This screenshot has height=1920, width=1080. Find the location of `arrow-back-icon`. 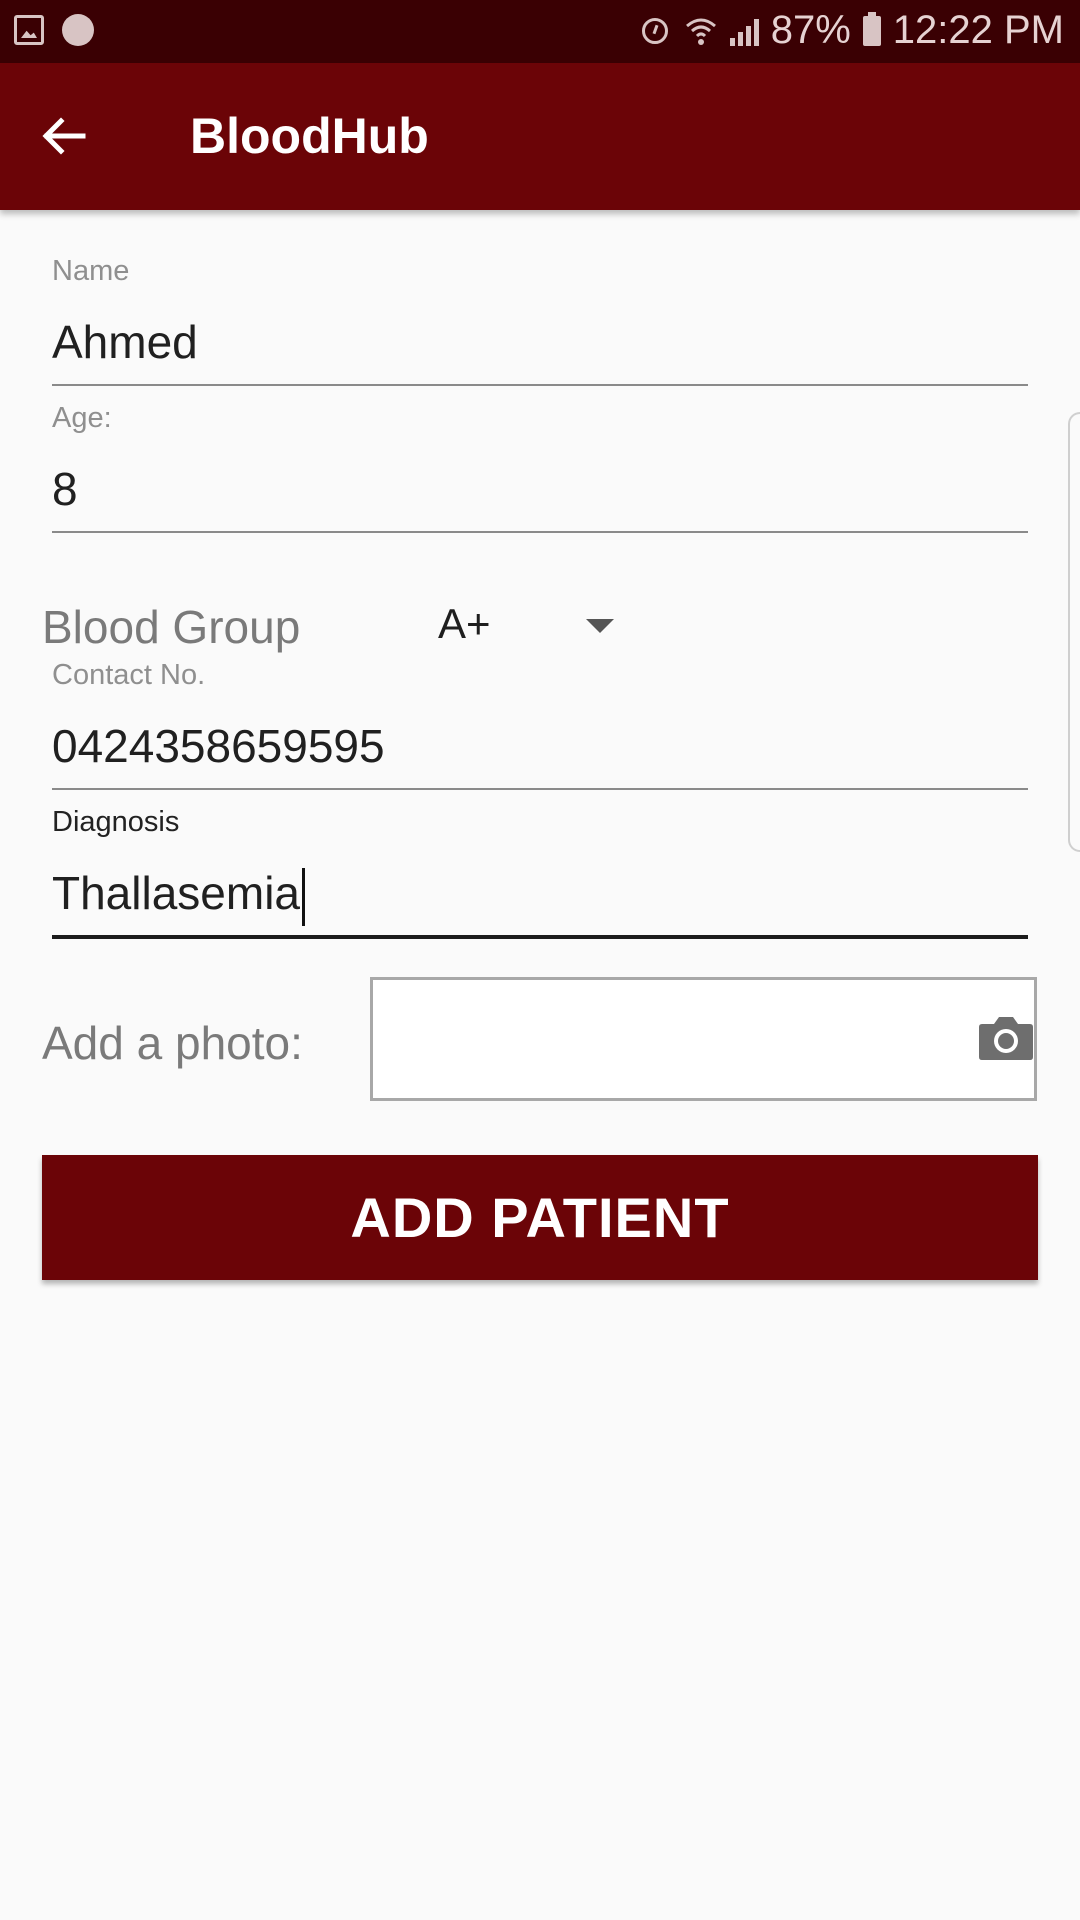

arrow-back-icon is located at coordinates (64, 136).